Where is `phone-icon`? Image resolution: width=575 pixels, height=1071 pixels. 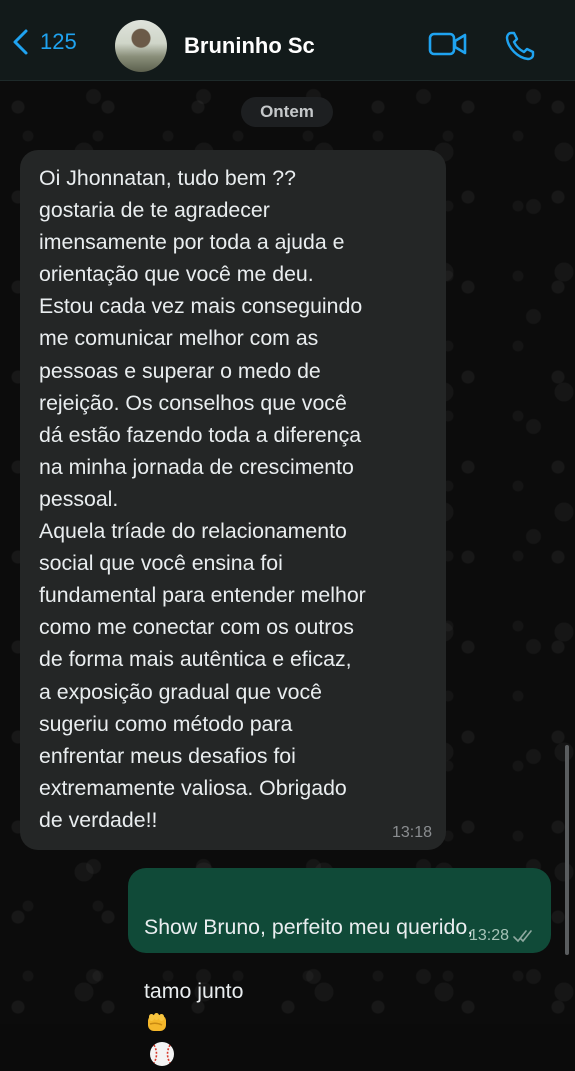 phone-icon is located at coordinates (520, 46).